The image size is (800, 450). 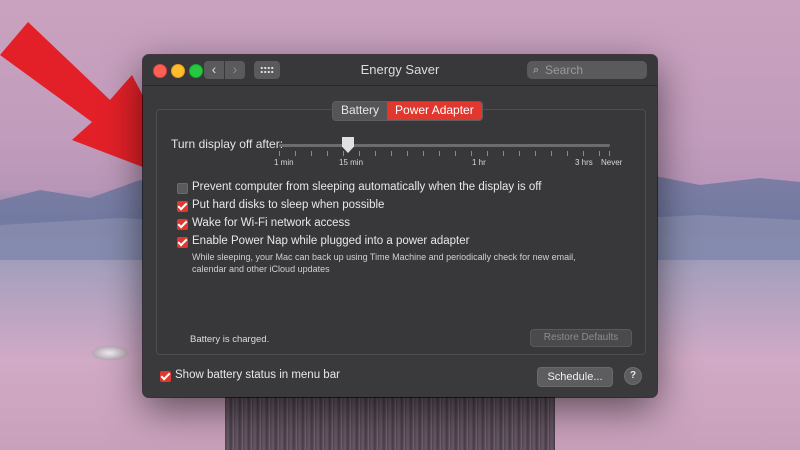 What do you see at coordinates (536, 70) in the screenshot?
I see `search-icon: ⌕` at bounding box center [536, 70].